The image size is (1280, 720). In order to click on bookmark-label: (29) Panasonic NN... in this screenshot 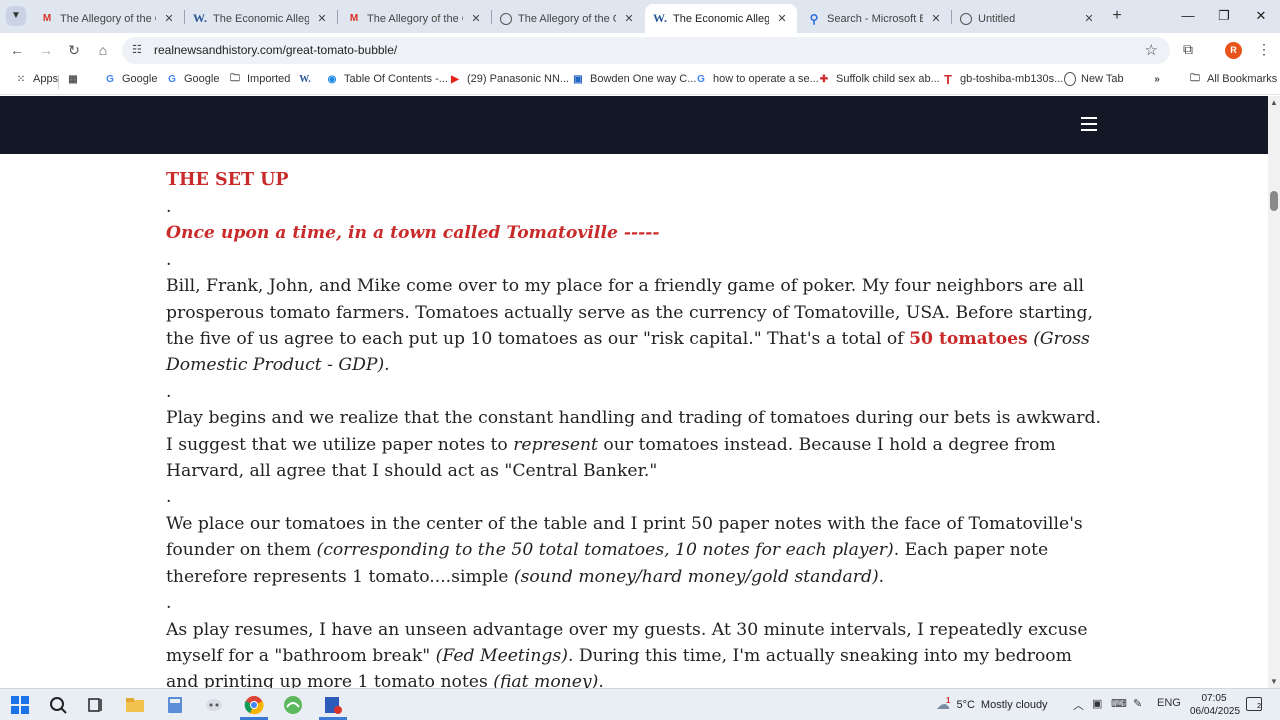, I will do `click(518, 79)`.